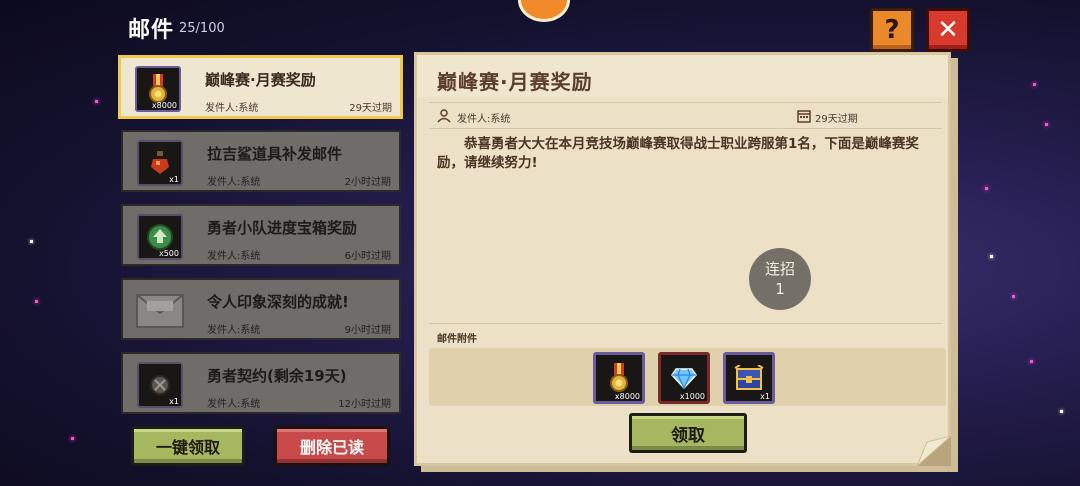 The height and width of the screenshot is (486, 1080). I want to click on medal-icon: x8000, so click(158, 89).